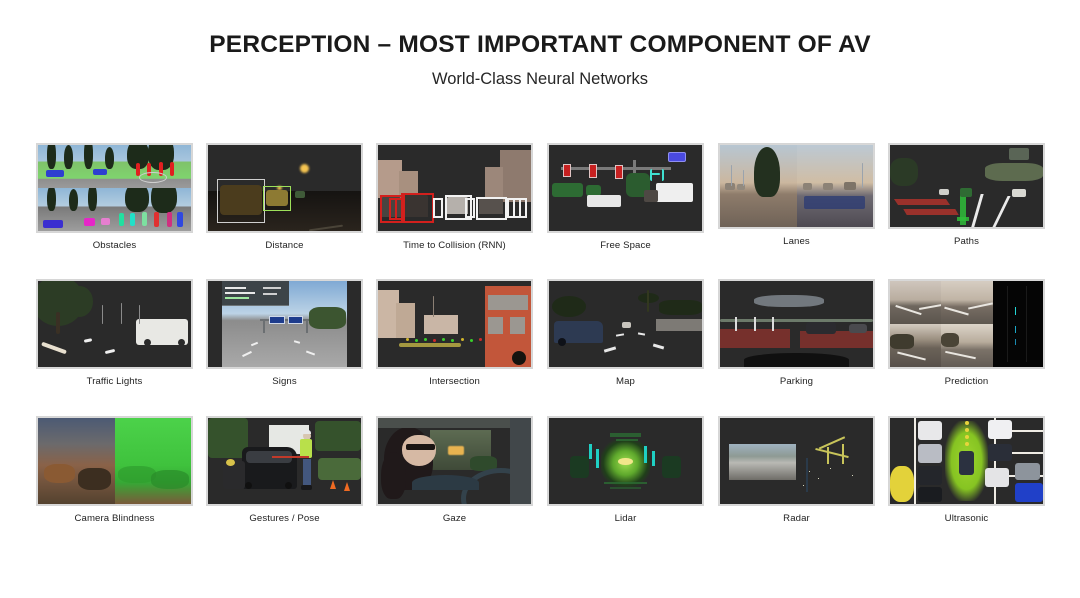  I want to click on tile-intersection: Intersection, so click(454, 333).